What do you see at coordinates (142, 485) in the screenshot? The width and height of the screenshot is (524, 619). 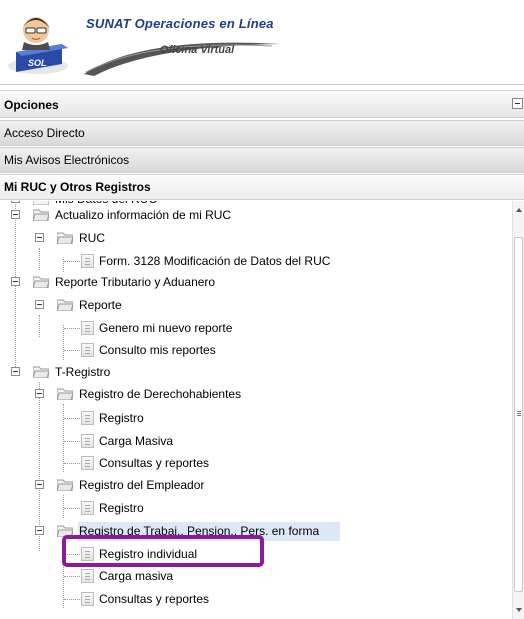 I see `tree-label: Registro del Empleador` at bounding box center [142, 485].